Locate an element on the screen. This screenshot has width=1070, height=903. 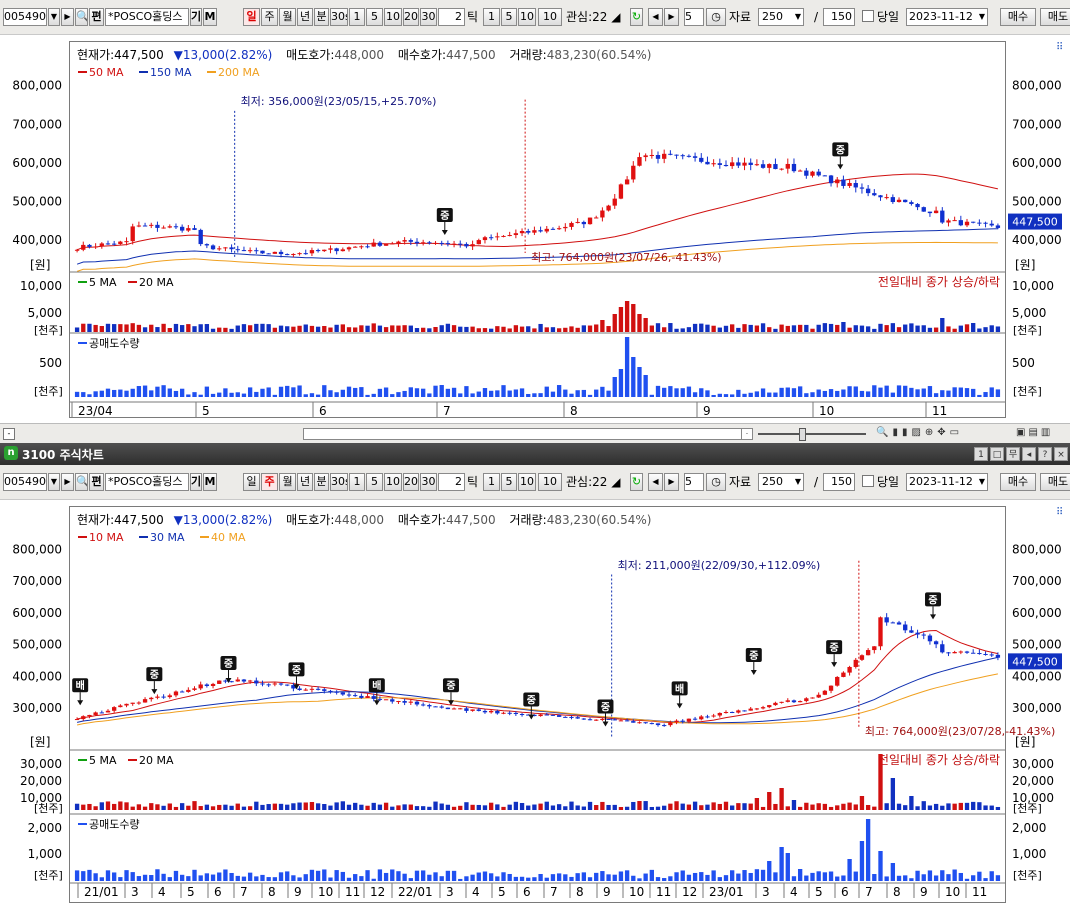
zoom-slider-handle is located at coordinates (802, 434).